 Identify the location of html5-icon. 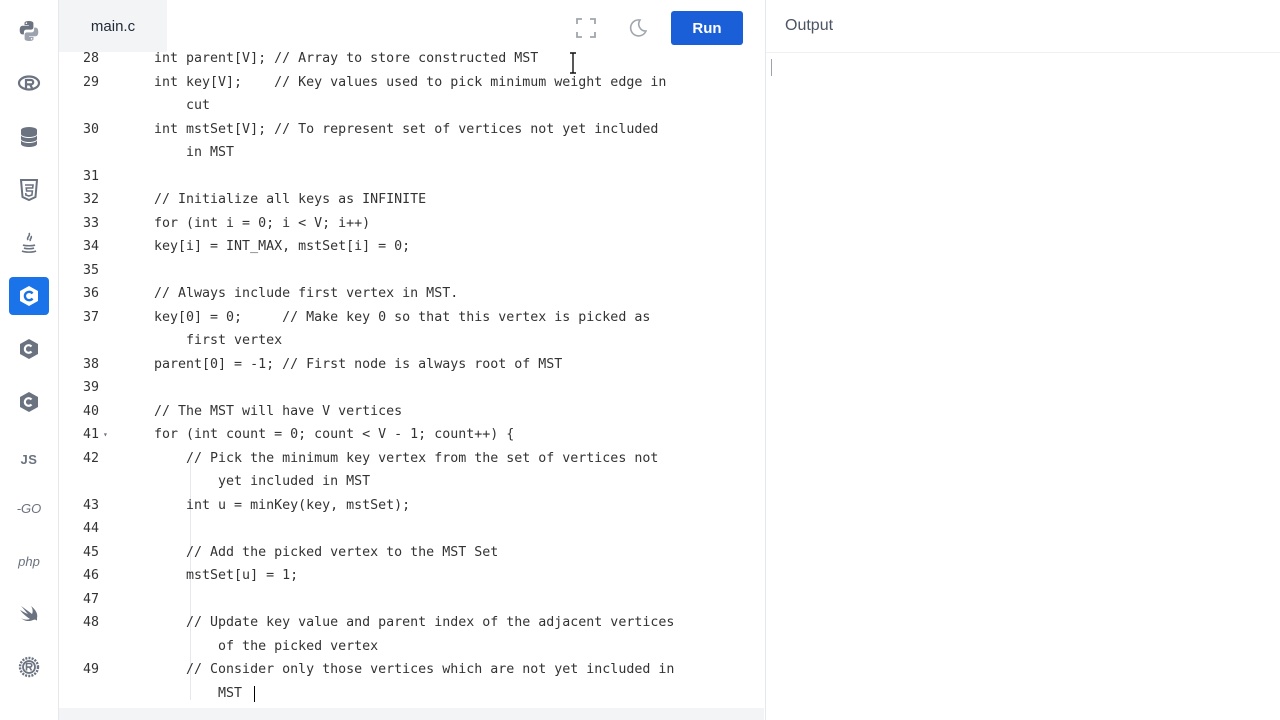
(29, 190).